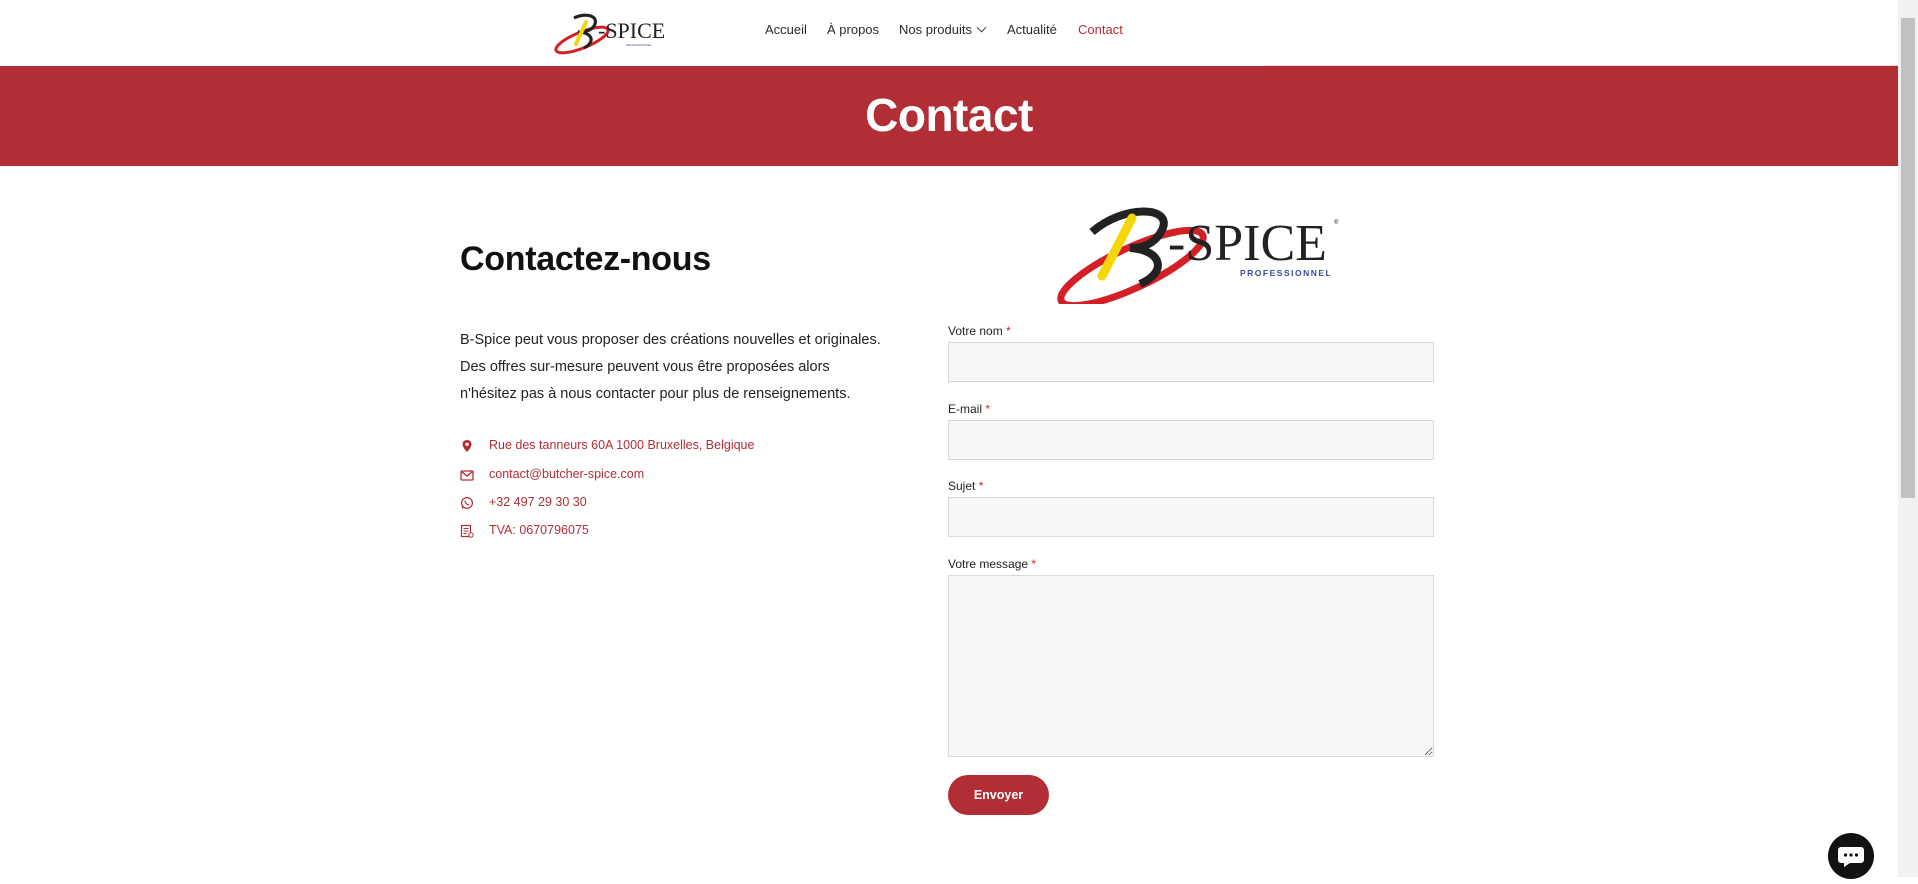 The height and width of the screenshot is (884, 1918). I want to click on b-spice-logo-large: -SPICE ® PROFESSIONNEL, so click(1198, 255).